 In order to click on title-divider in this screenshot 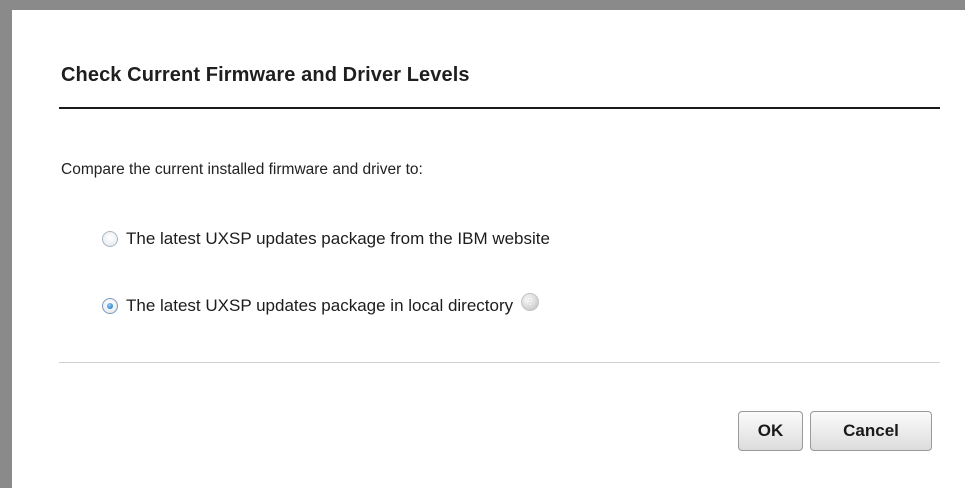, I will do `click(499, 108)`.